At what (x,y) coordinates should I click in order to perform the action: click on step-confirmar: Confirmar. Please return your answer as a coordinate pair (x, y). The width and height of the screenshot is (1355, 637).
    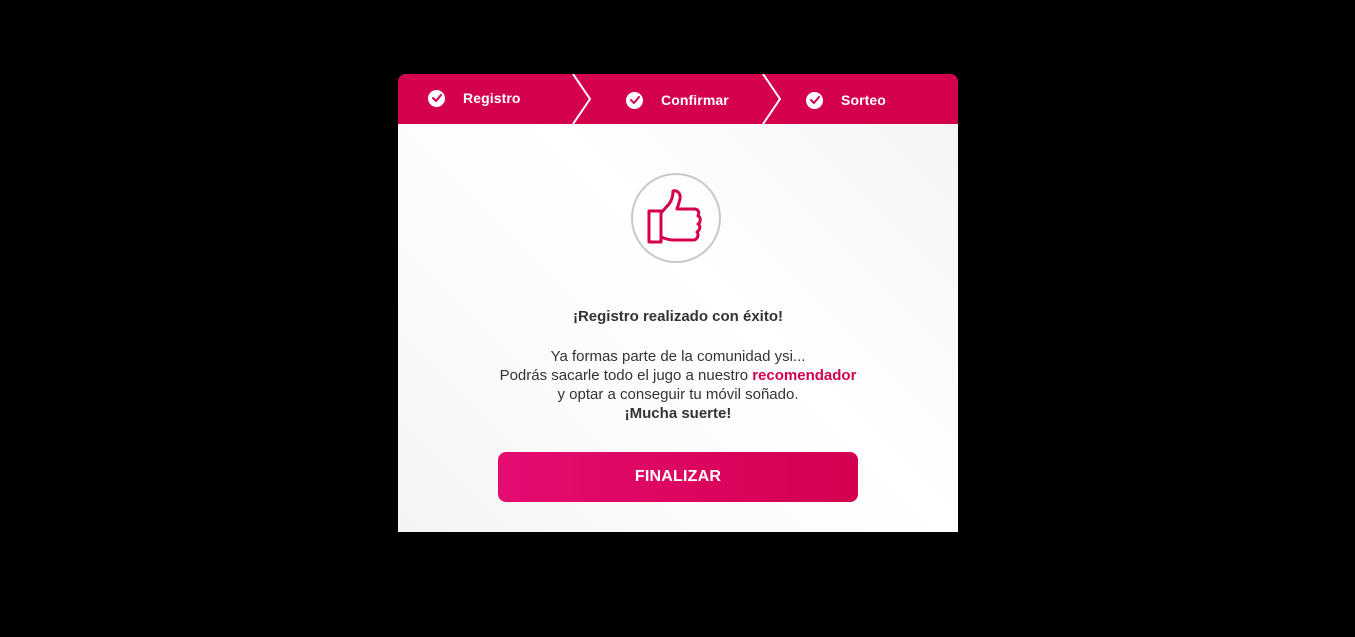
    Looking at the image, I should click on (677, 100).